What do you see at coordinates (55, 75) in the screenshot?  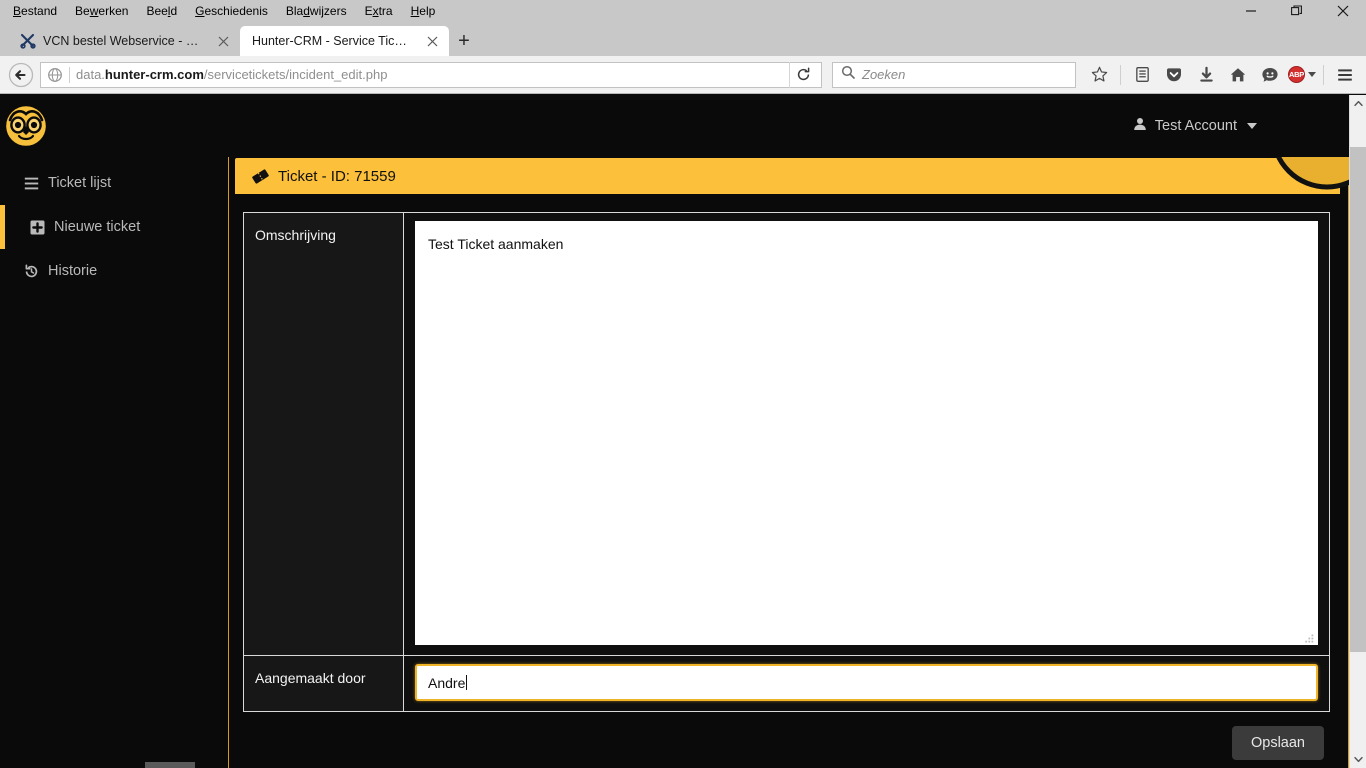 I see `globe-icon` at bounding box center [55, 75].